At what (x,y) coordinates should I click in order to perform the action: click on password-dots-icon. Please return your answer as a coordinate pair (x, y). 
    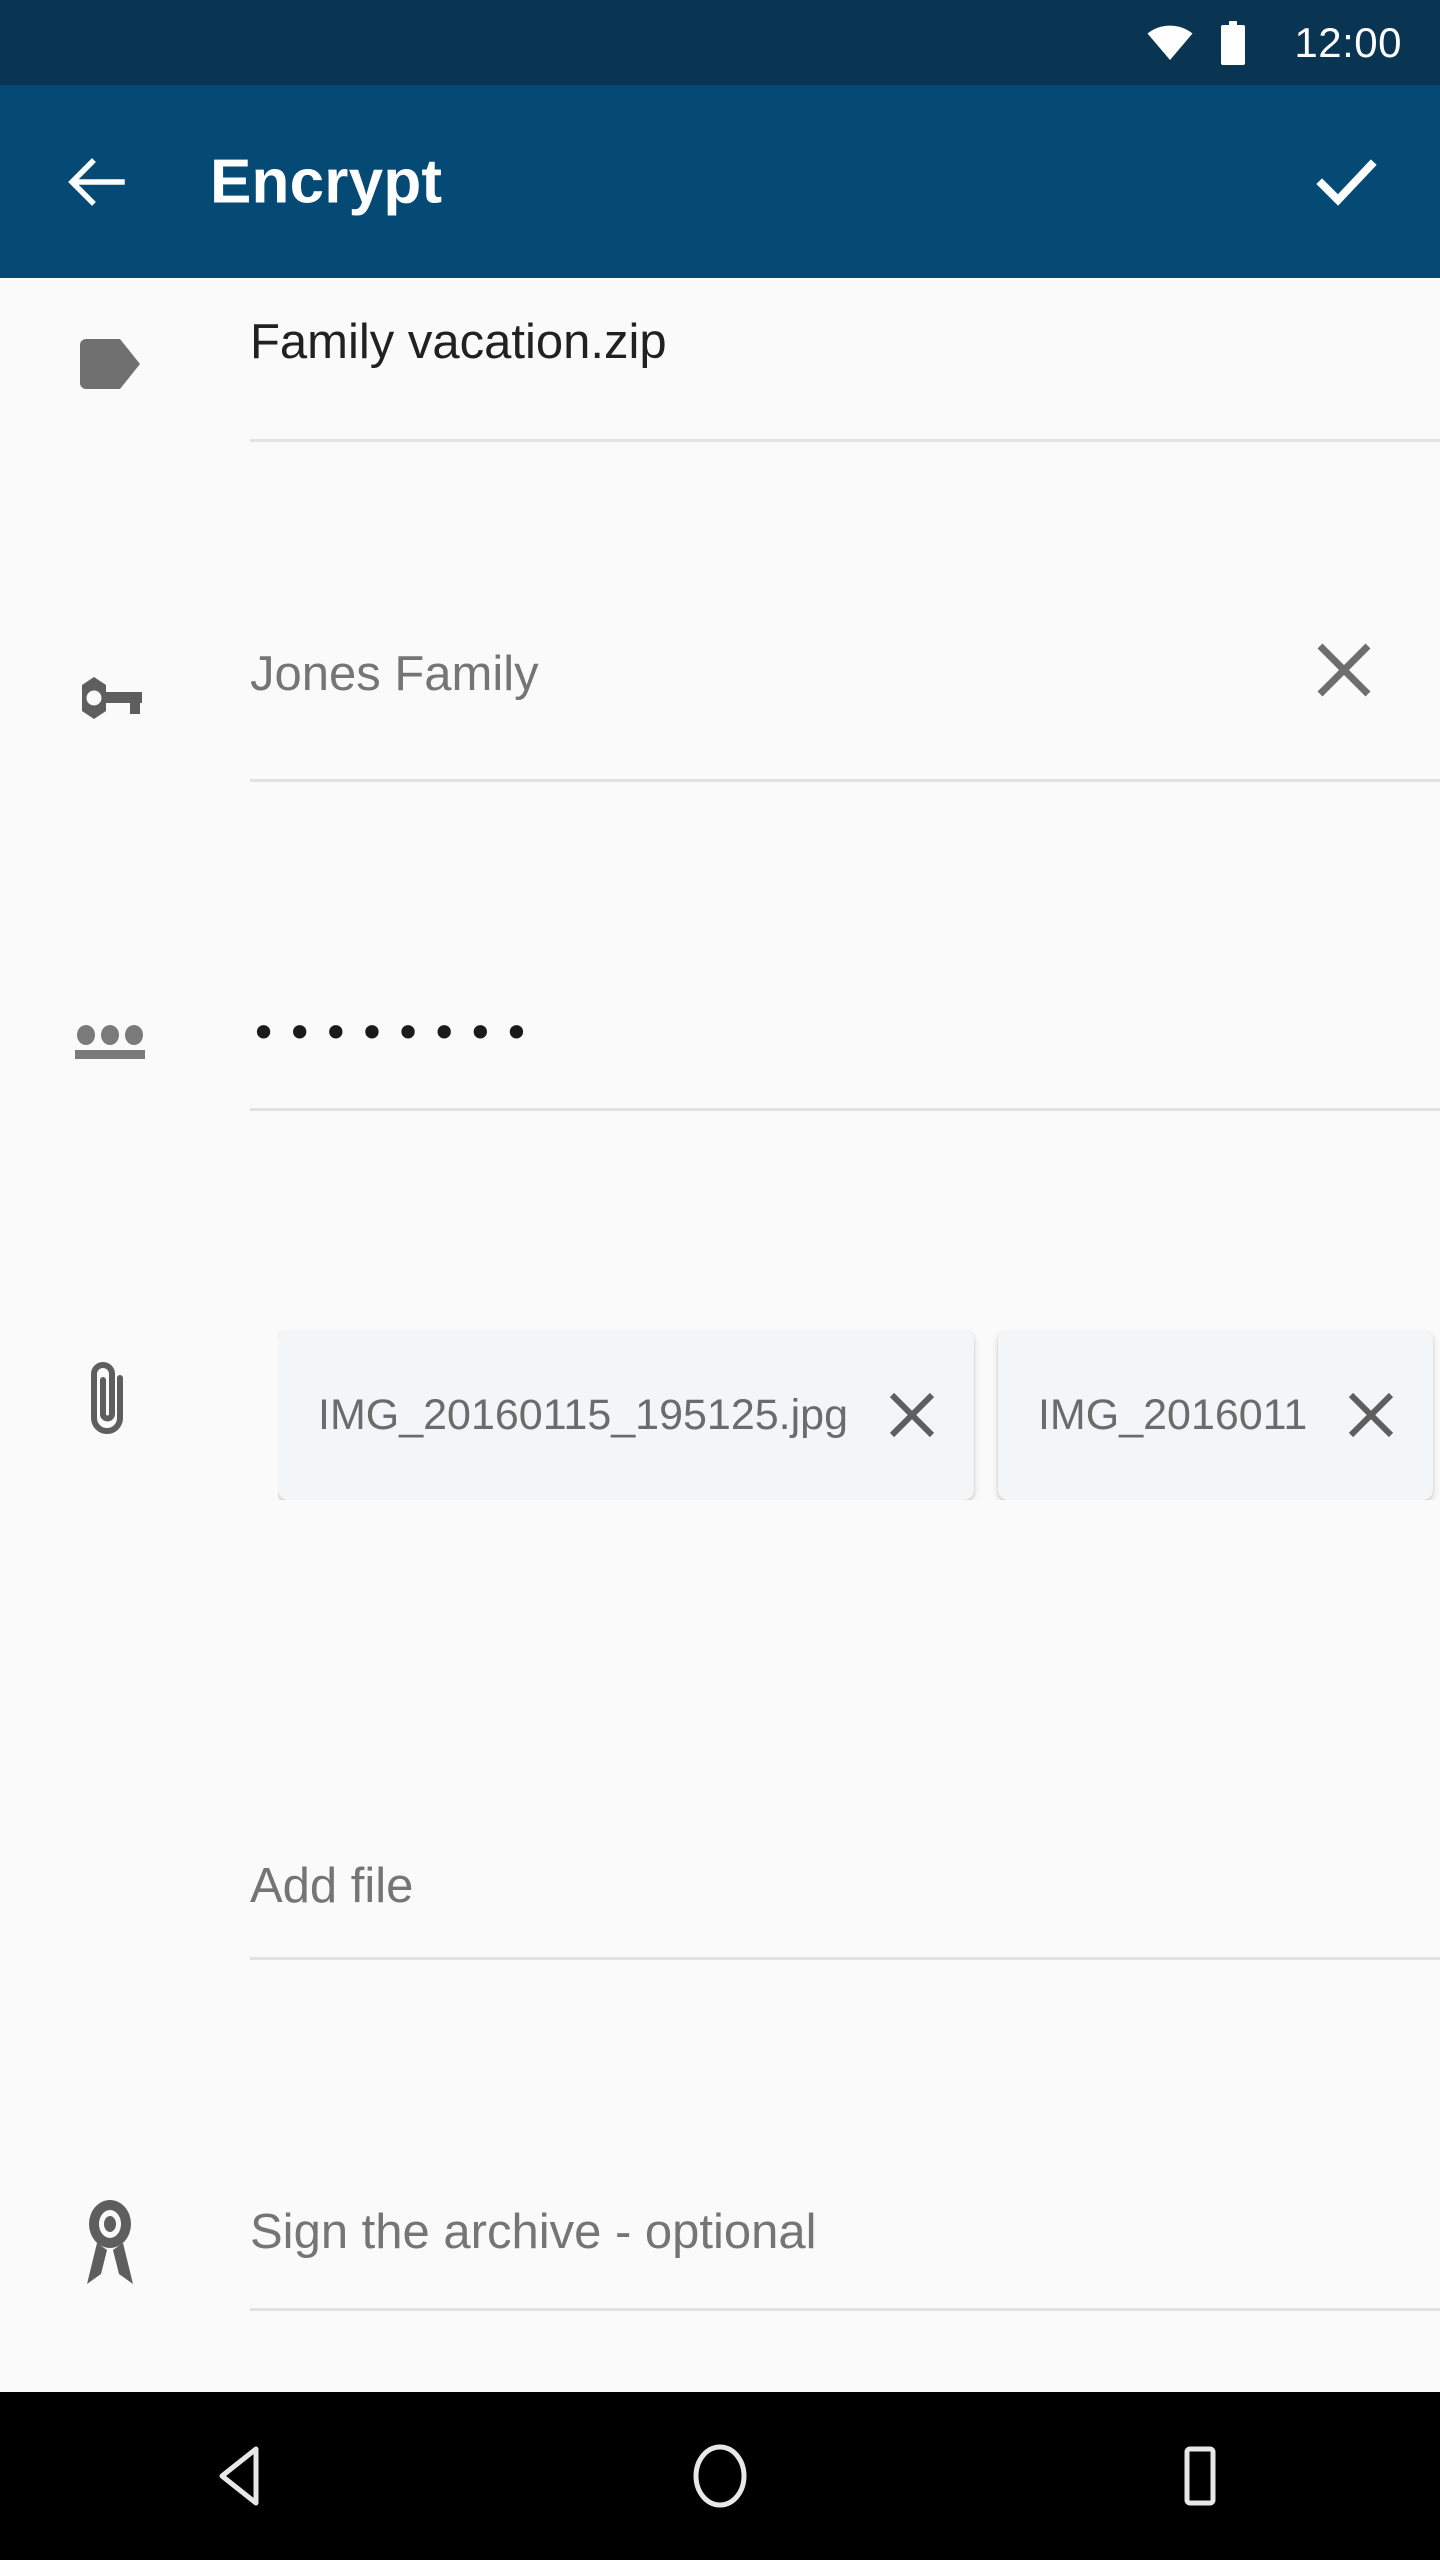
    Looking at the image, I should click on (110, 1042).